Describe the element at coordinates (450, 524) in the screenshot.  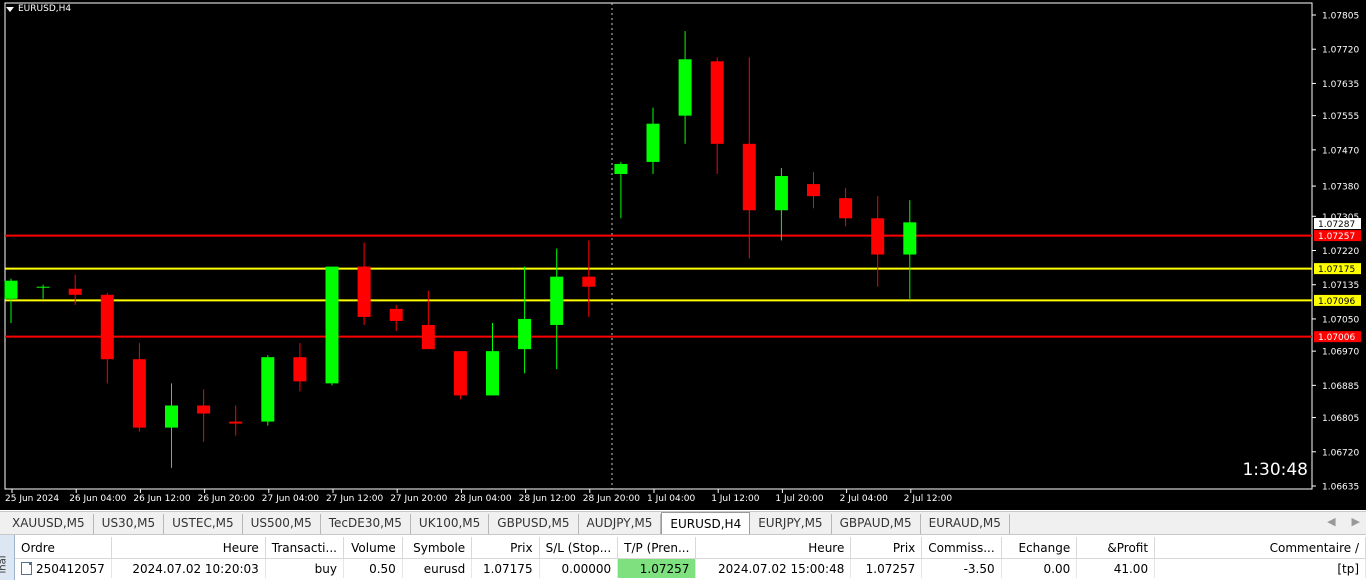
I see `tab-uk100-m5: UK100,M5` at that location.